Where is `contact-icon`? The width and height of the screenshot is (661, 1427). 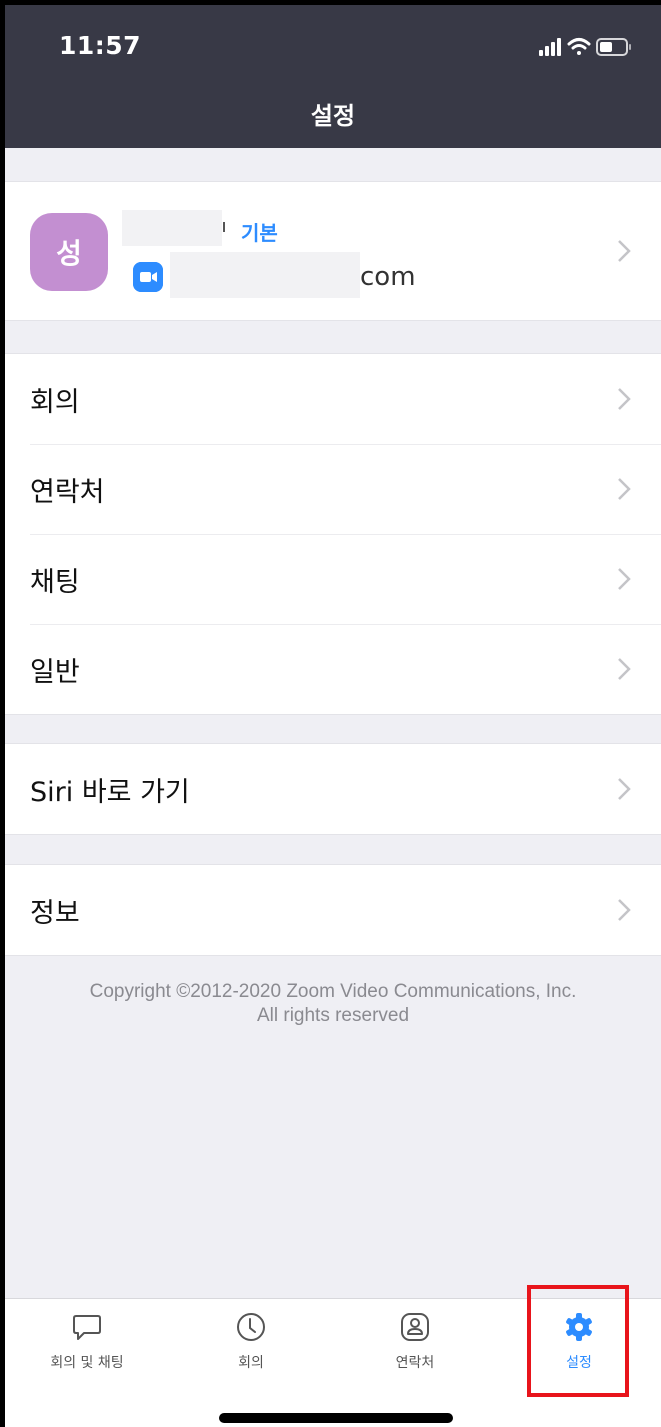
contact-icon is located at coordinates (415, 1327).